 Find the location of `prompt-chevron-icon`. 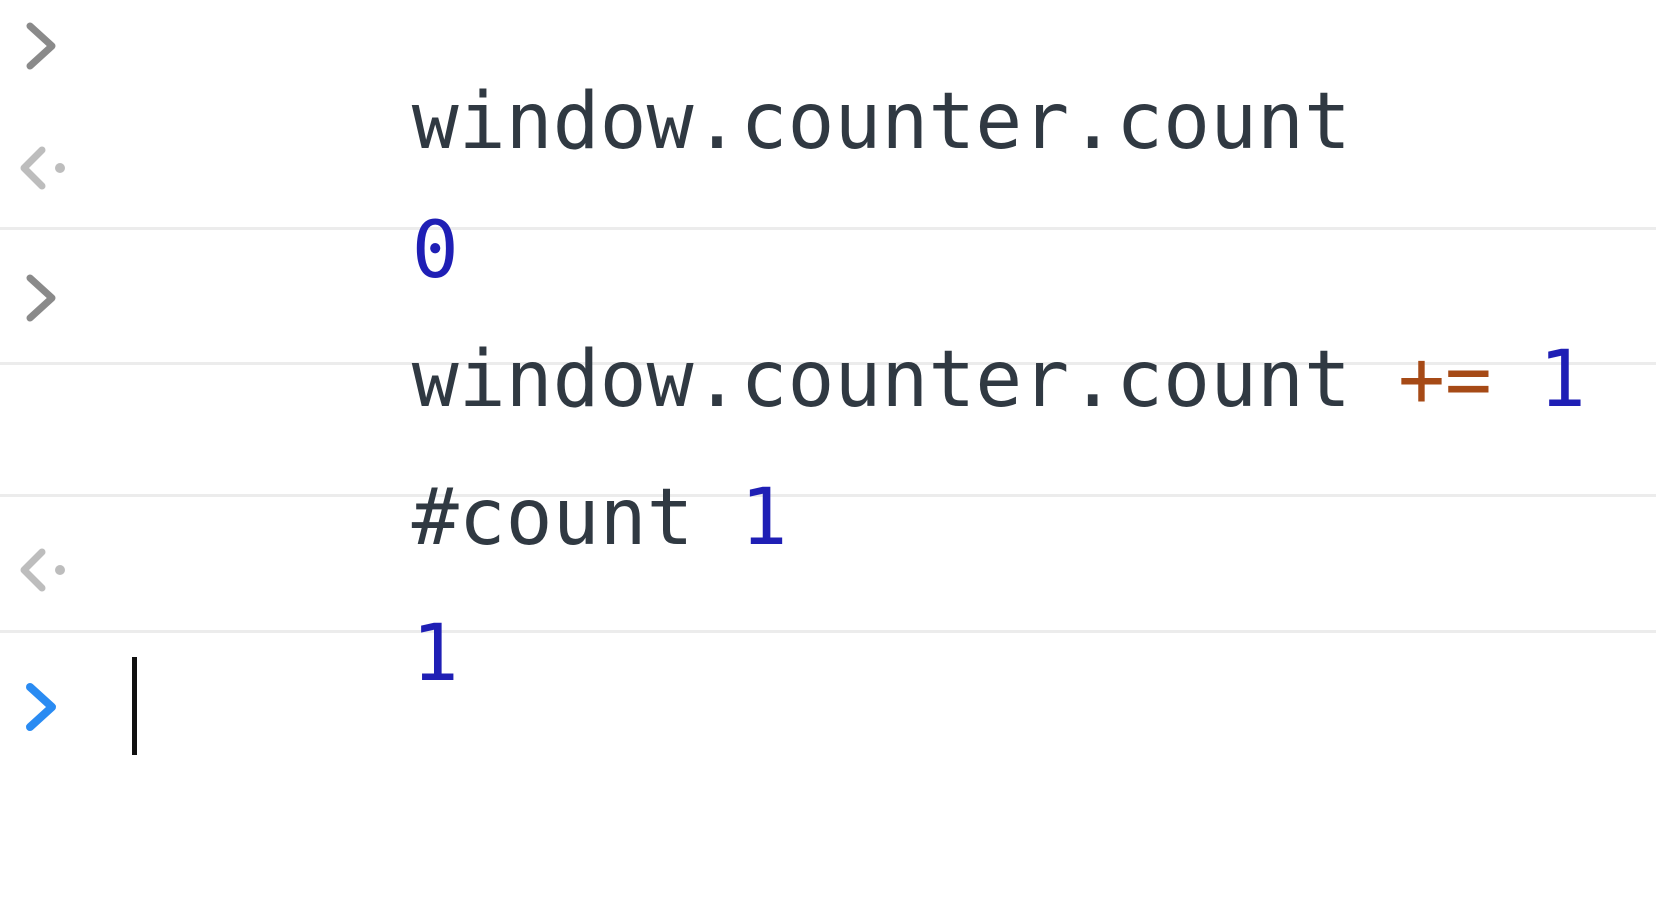

prompt-chevron-icon is located at coordinates (55, 718).